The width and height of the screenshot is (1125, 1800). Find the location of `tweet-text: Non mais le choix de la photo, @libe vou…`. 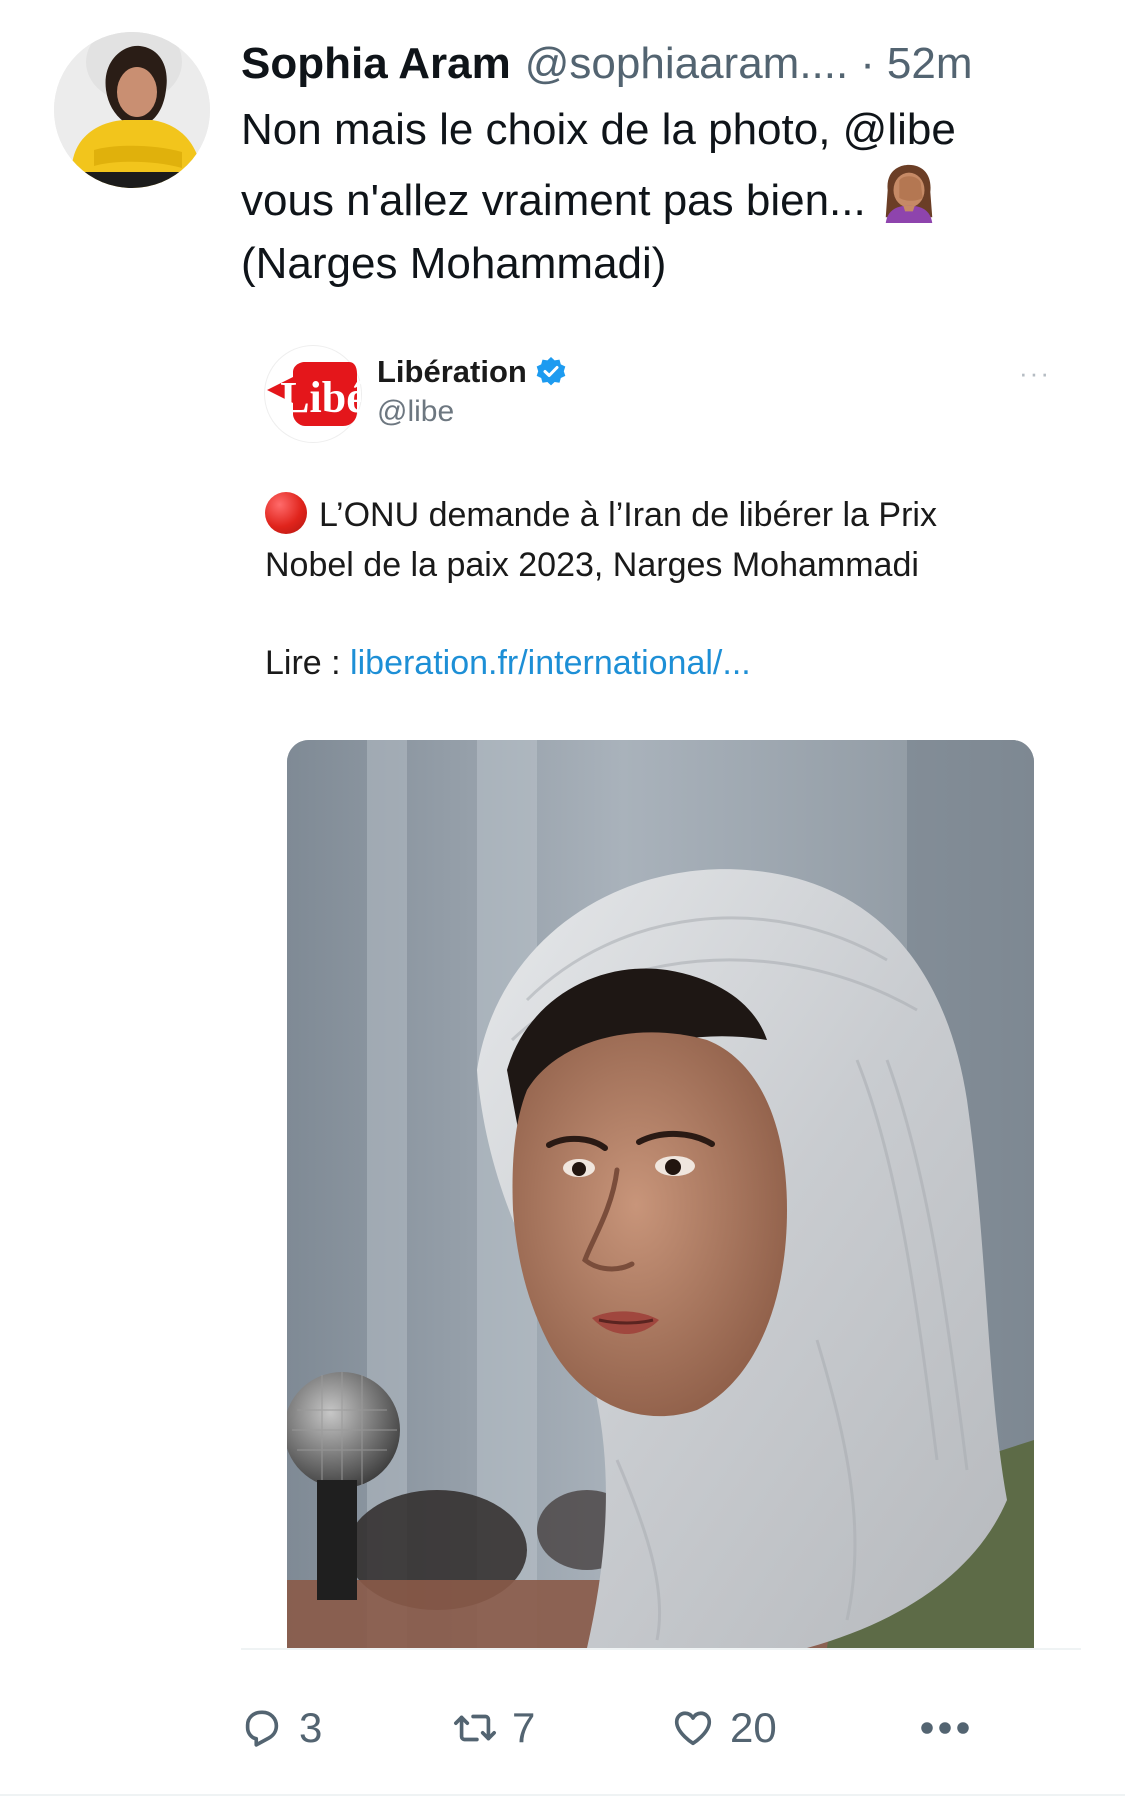

tweet-text: Non mais le choix de la photo, @libe vou… is located at coordinates (661, 196).